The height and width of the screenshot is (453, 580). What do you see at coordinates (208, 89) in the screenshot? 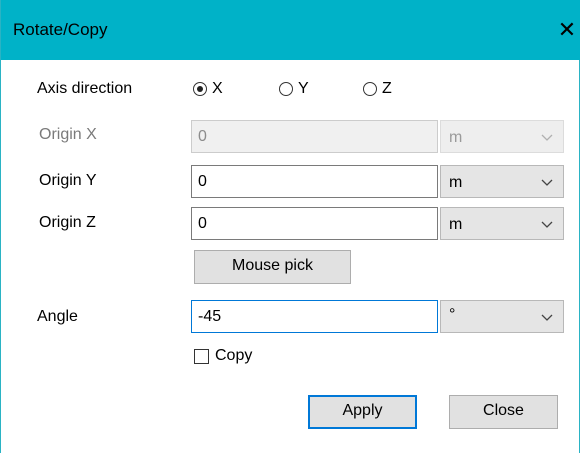
I see `axis-radio-x: X` at bounding box center [208, 89].